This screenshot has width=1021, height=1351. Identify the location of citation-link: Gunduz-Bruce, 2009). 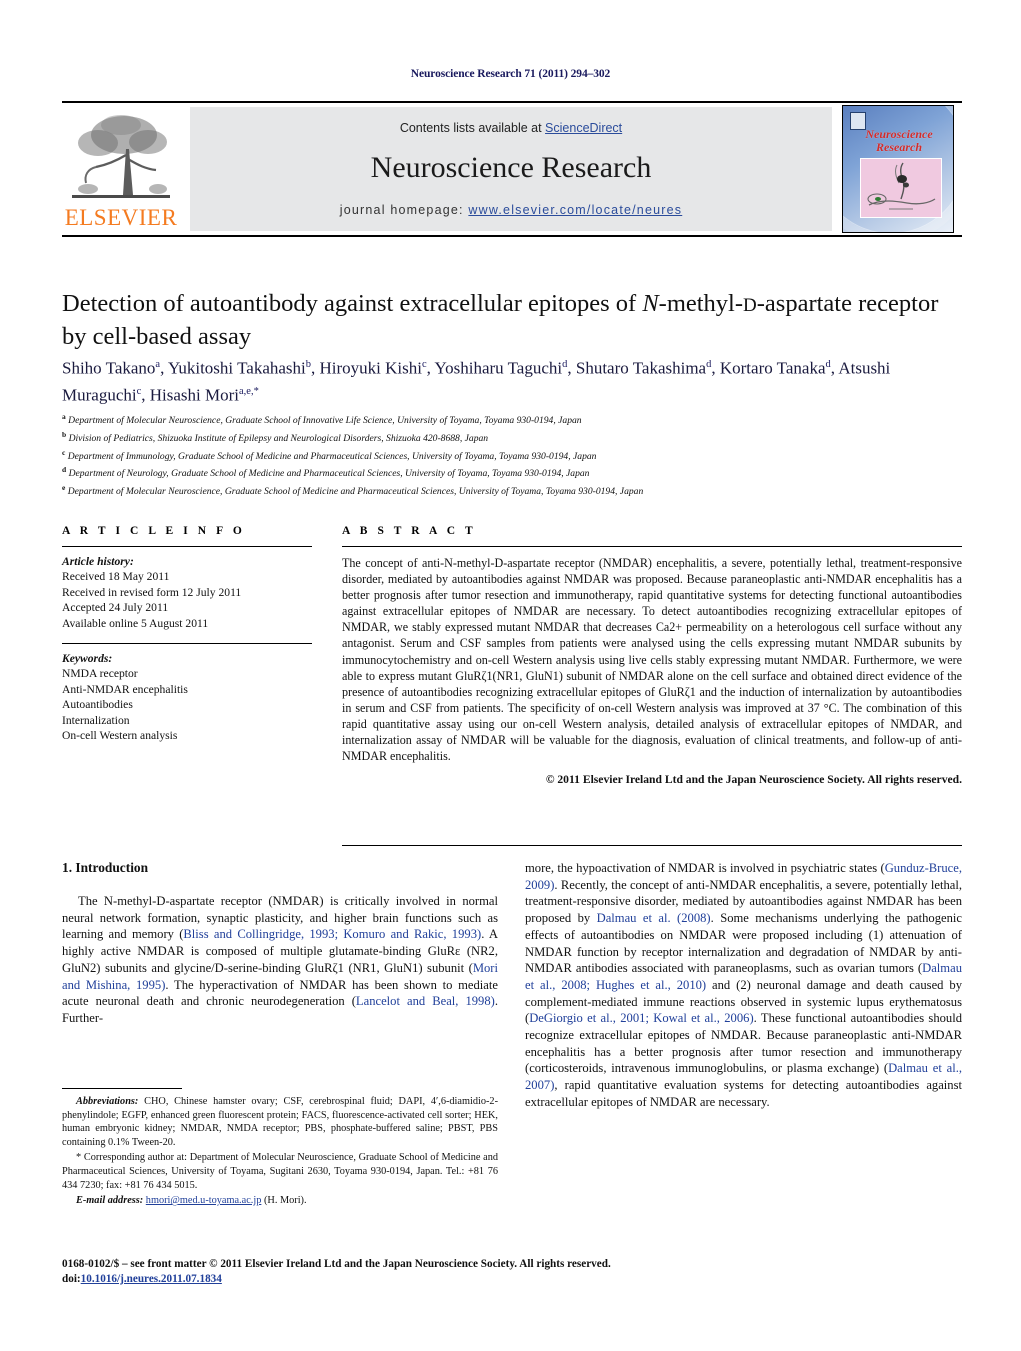
(743, 876).